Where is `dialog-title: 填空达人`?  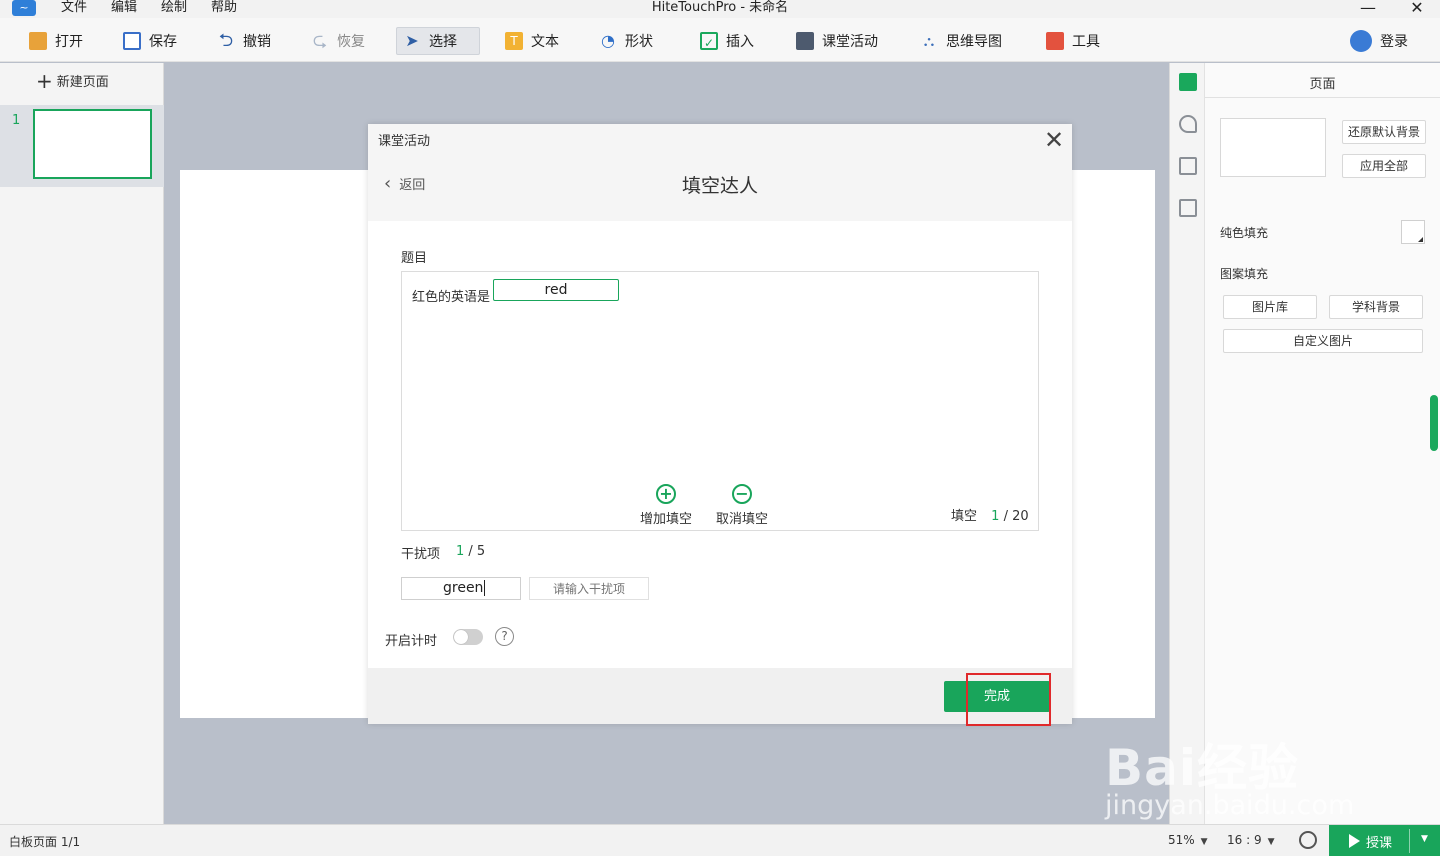
dialog-title: 填空达人 is located at coordinates (719, 186).